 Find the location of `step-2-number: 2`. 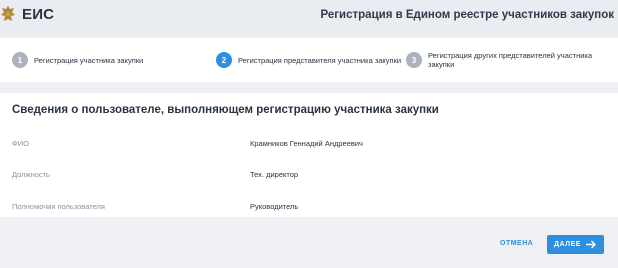

step-2-number: 2 is located at coordinates (224, 60).